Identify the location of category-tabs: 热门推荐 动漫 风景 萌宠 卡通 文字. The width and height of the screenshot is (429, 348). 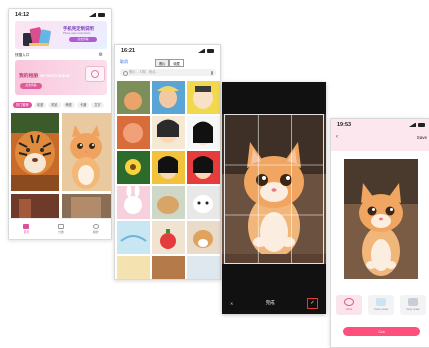
(62, 106).